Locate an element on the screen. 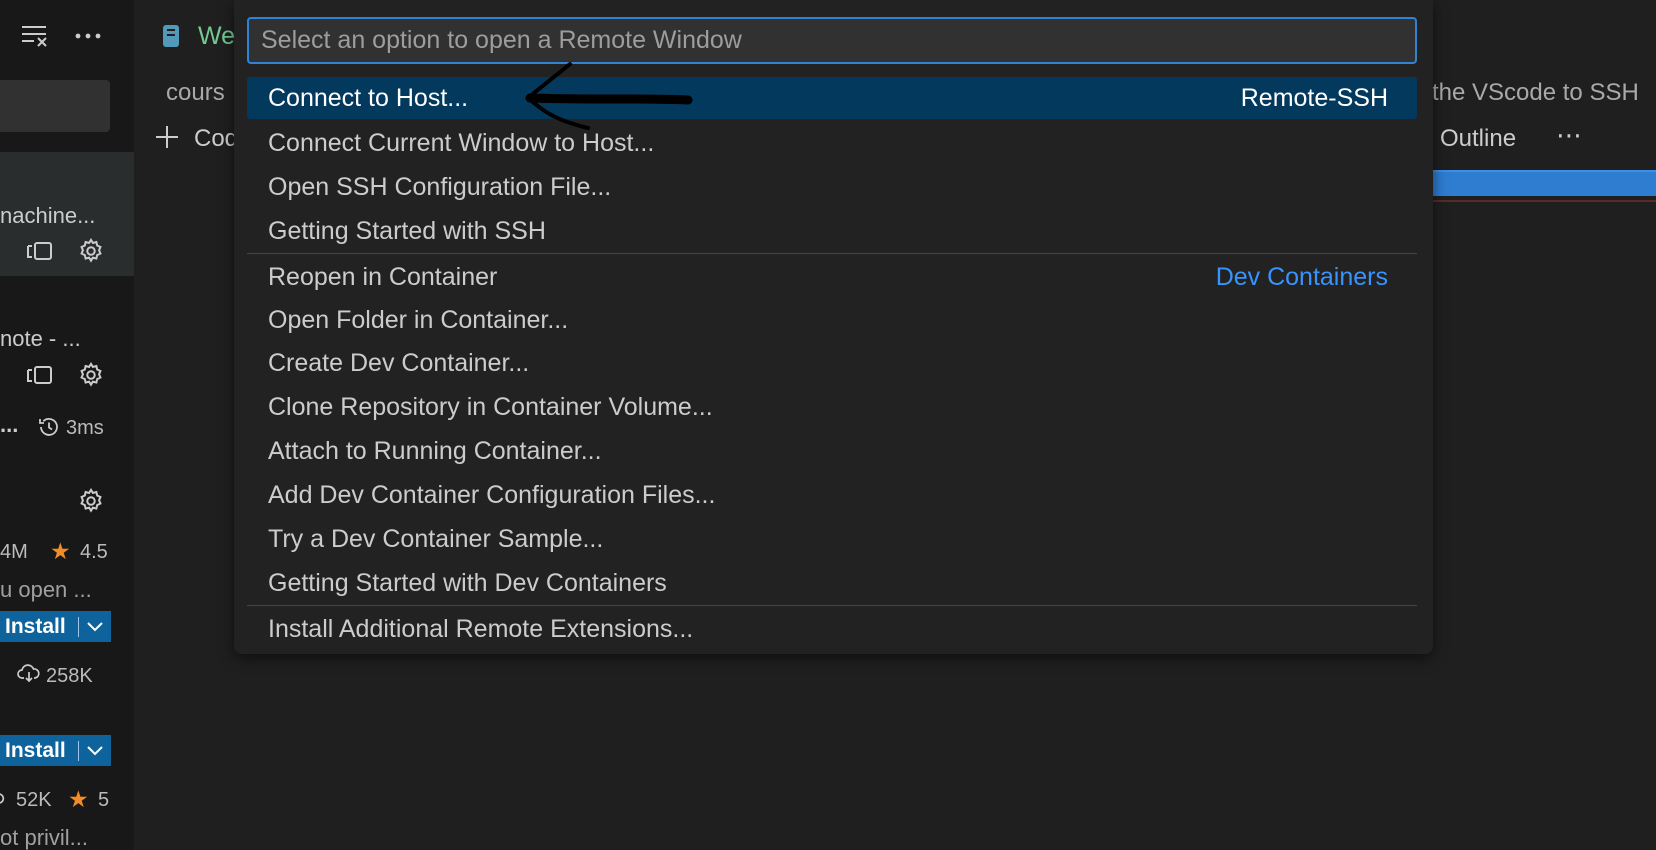 Image resolution: width=1656 pixels, height=850 pixels. extensions-search-input is located at coordinates (55, 106).